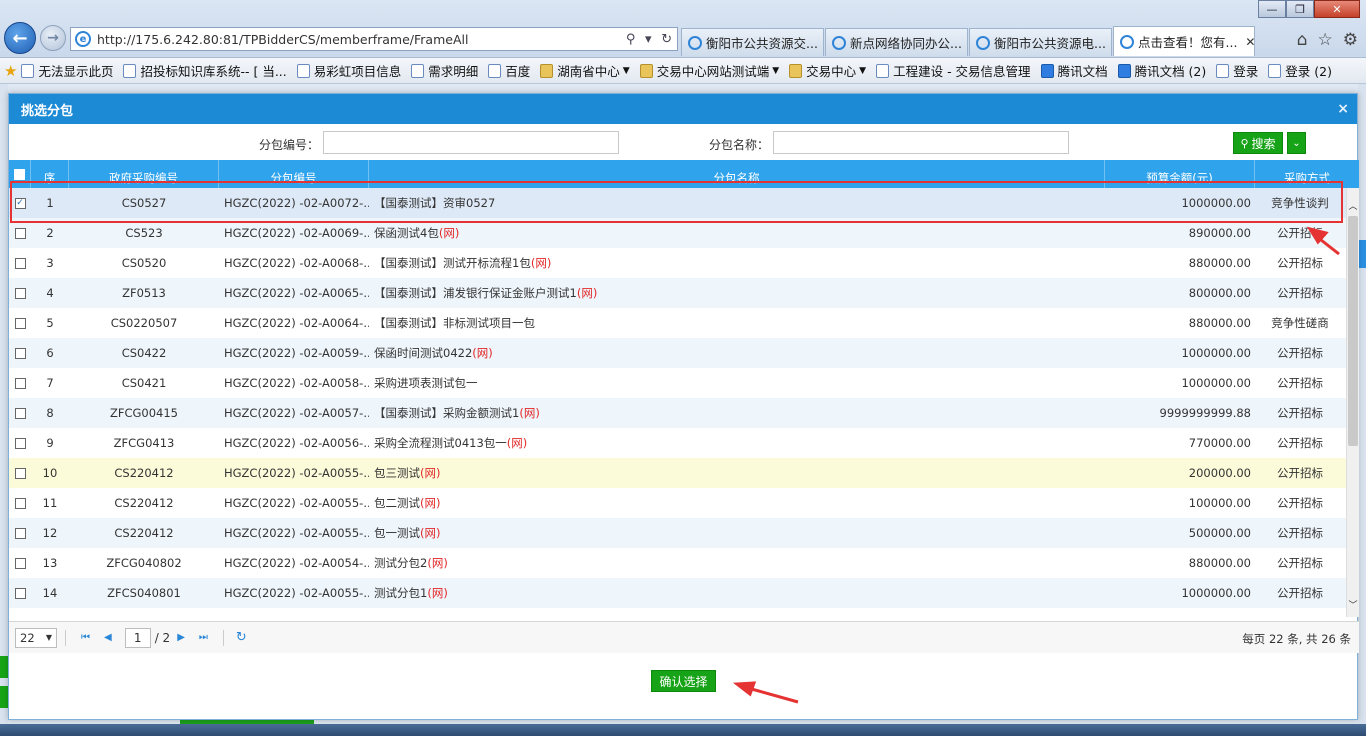 The width and height of the screenshot is (1366, 736). I want to click on select-all-checkbox, so click(19, 174).